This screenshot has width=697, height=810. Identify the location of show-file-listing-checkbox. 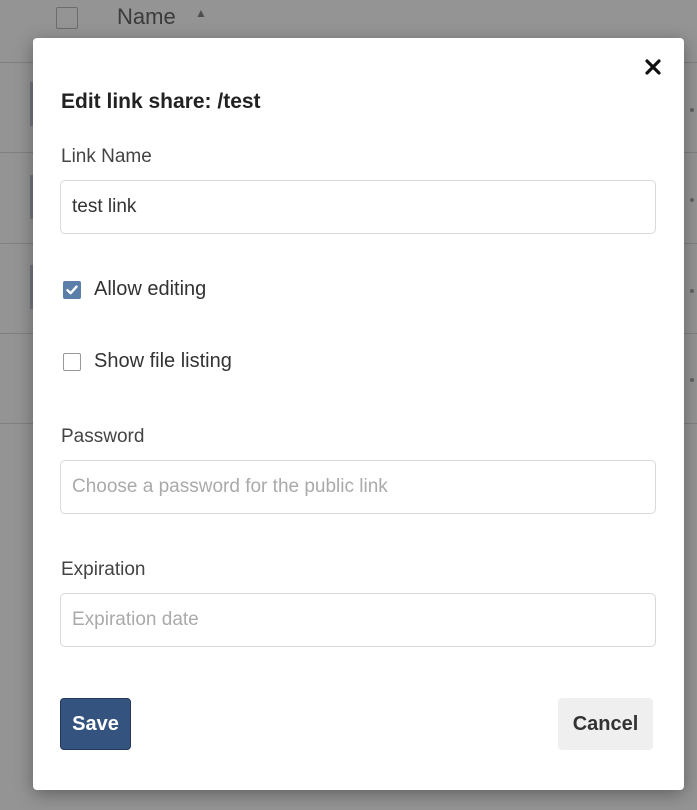
(72, 361).